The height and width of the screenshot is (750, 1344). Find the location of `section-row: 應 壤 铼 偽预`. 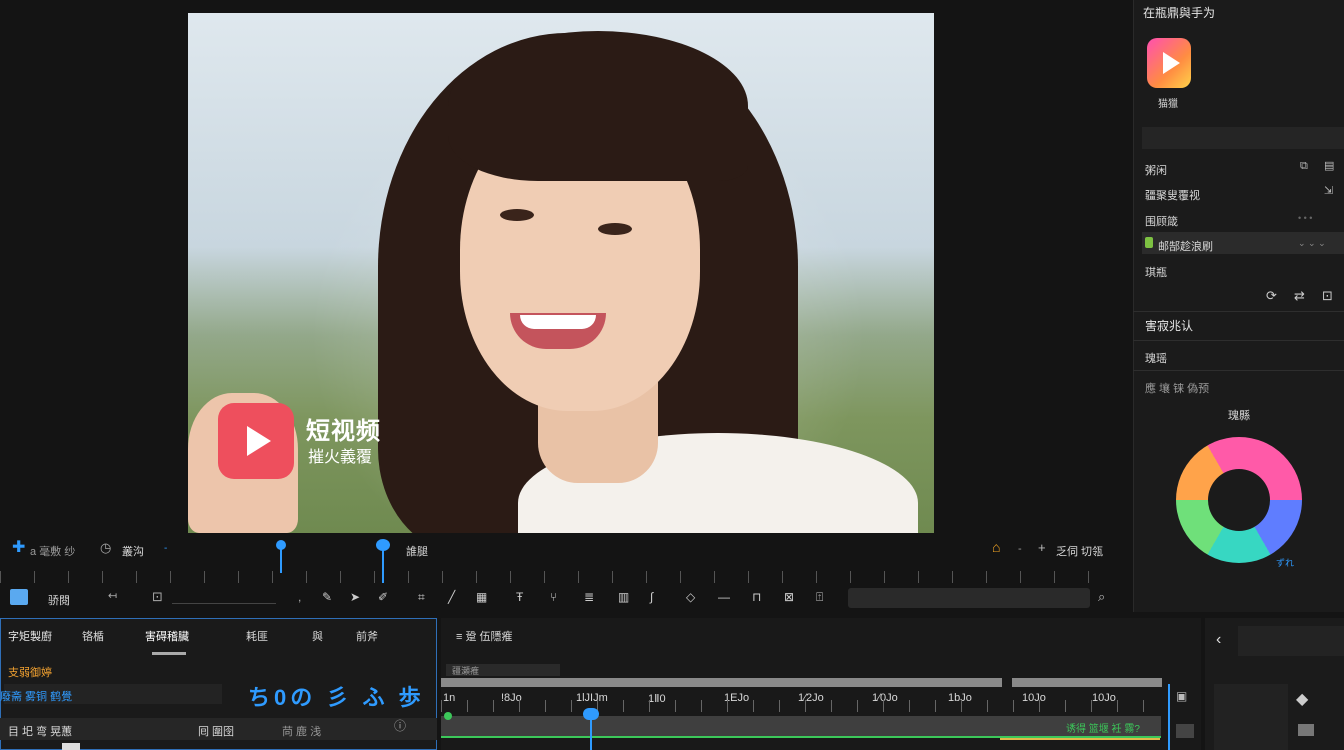

section-row: 應 壤 铼 偽预 is located at coordinates (1177, 389).